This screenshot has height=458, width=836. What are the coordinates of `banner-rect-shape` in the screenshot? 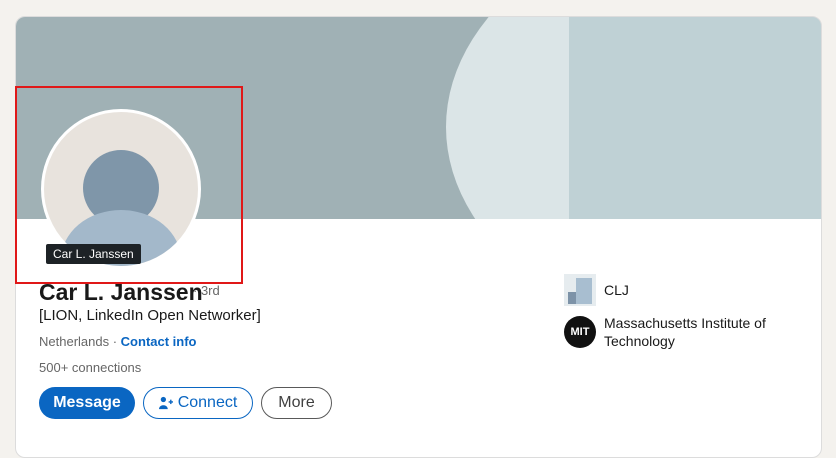 It's located at (695, 118).